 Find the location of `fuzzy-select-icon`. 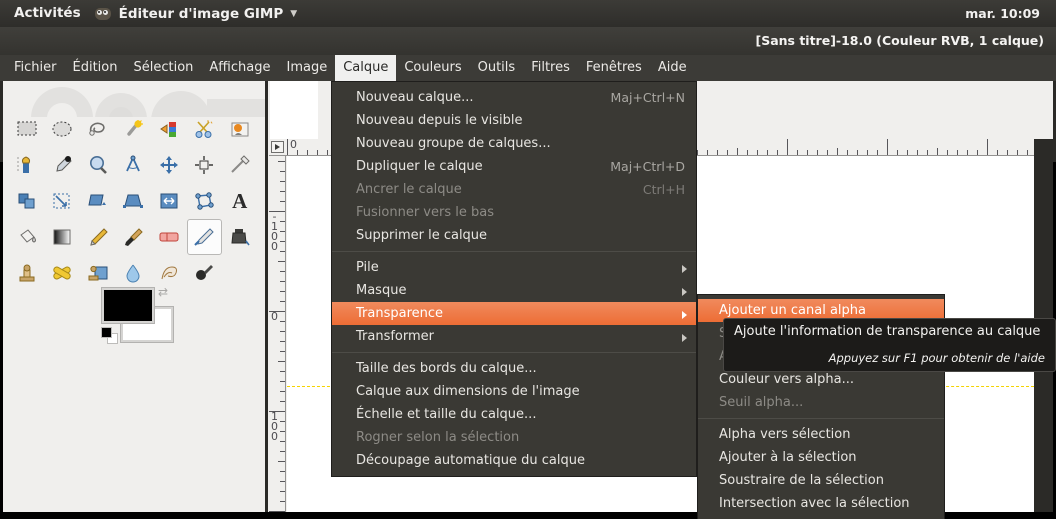

fuzzy-select-icon is located at coordinates (134, 129).